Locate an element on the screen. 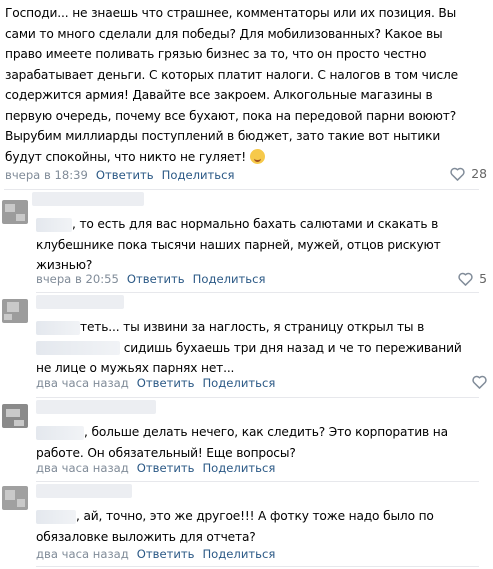 This screenshot has width=493, height=569. like-button: 28 is located at coordinates (468, 173).